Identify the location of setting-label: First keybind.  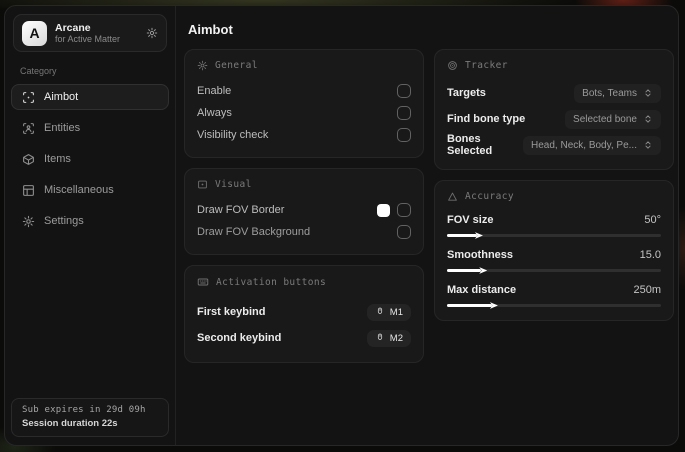
(231, 312).